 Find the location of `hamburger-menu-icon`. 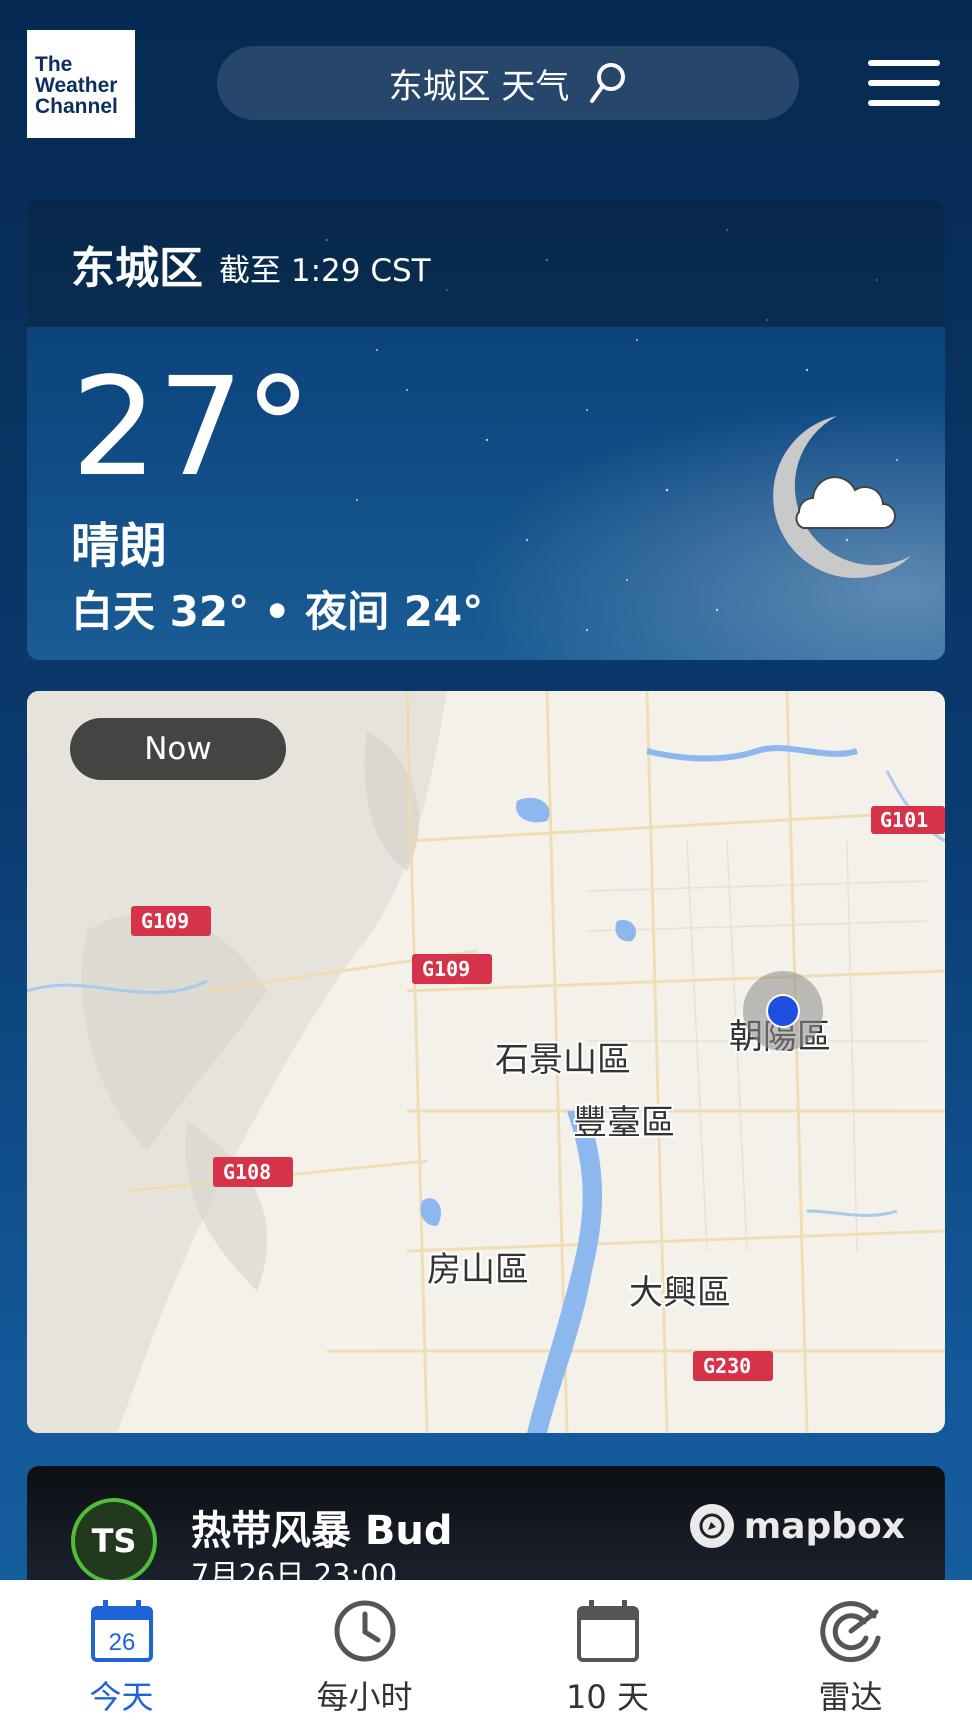

hamburger-menu-icon is located at coordinates (904, 84).